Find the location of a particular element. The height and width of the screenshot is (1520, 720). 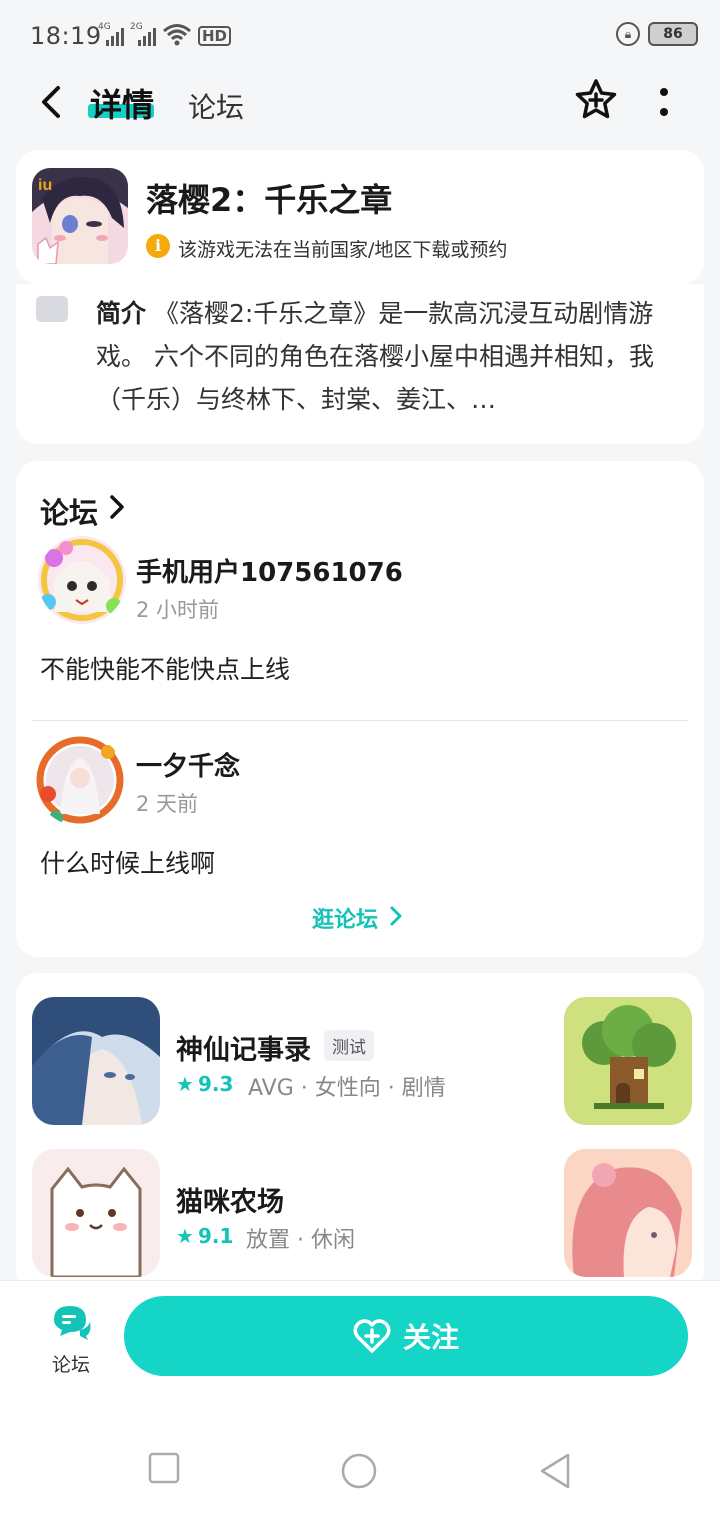

follow-label: 关注 is located at coordinates (430, 1337).